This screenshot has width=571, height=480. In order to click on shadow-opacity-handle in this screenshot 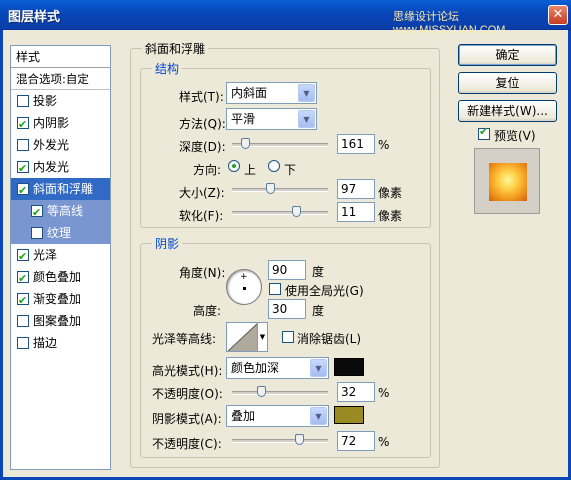, I will do `click(299, 439)`.